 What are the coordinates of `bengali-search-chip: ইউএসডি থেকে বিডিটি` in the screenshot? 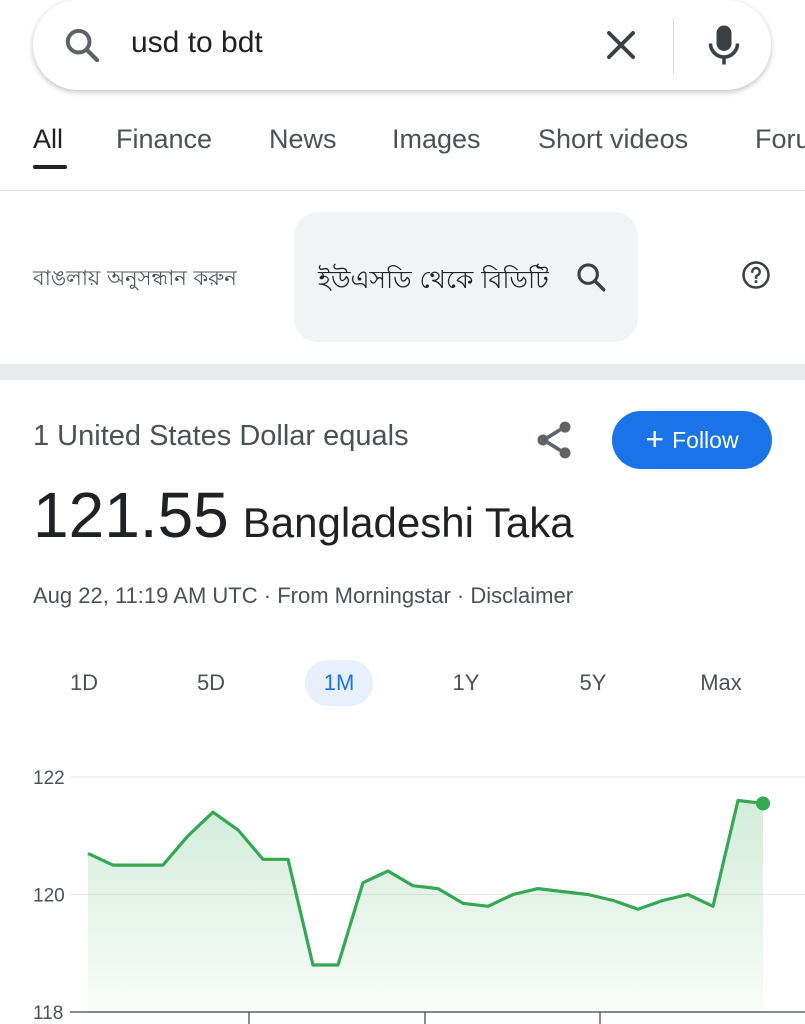 It's located at (466, 277).